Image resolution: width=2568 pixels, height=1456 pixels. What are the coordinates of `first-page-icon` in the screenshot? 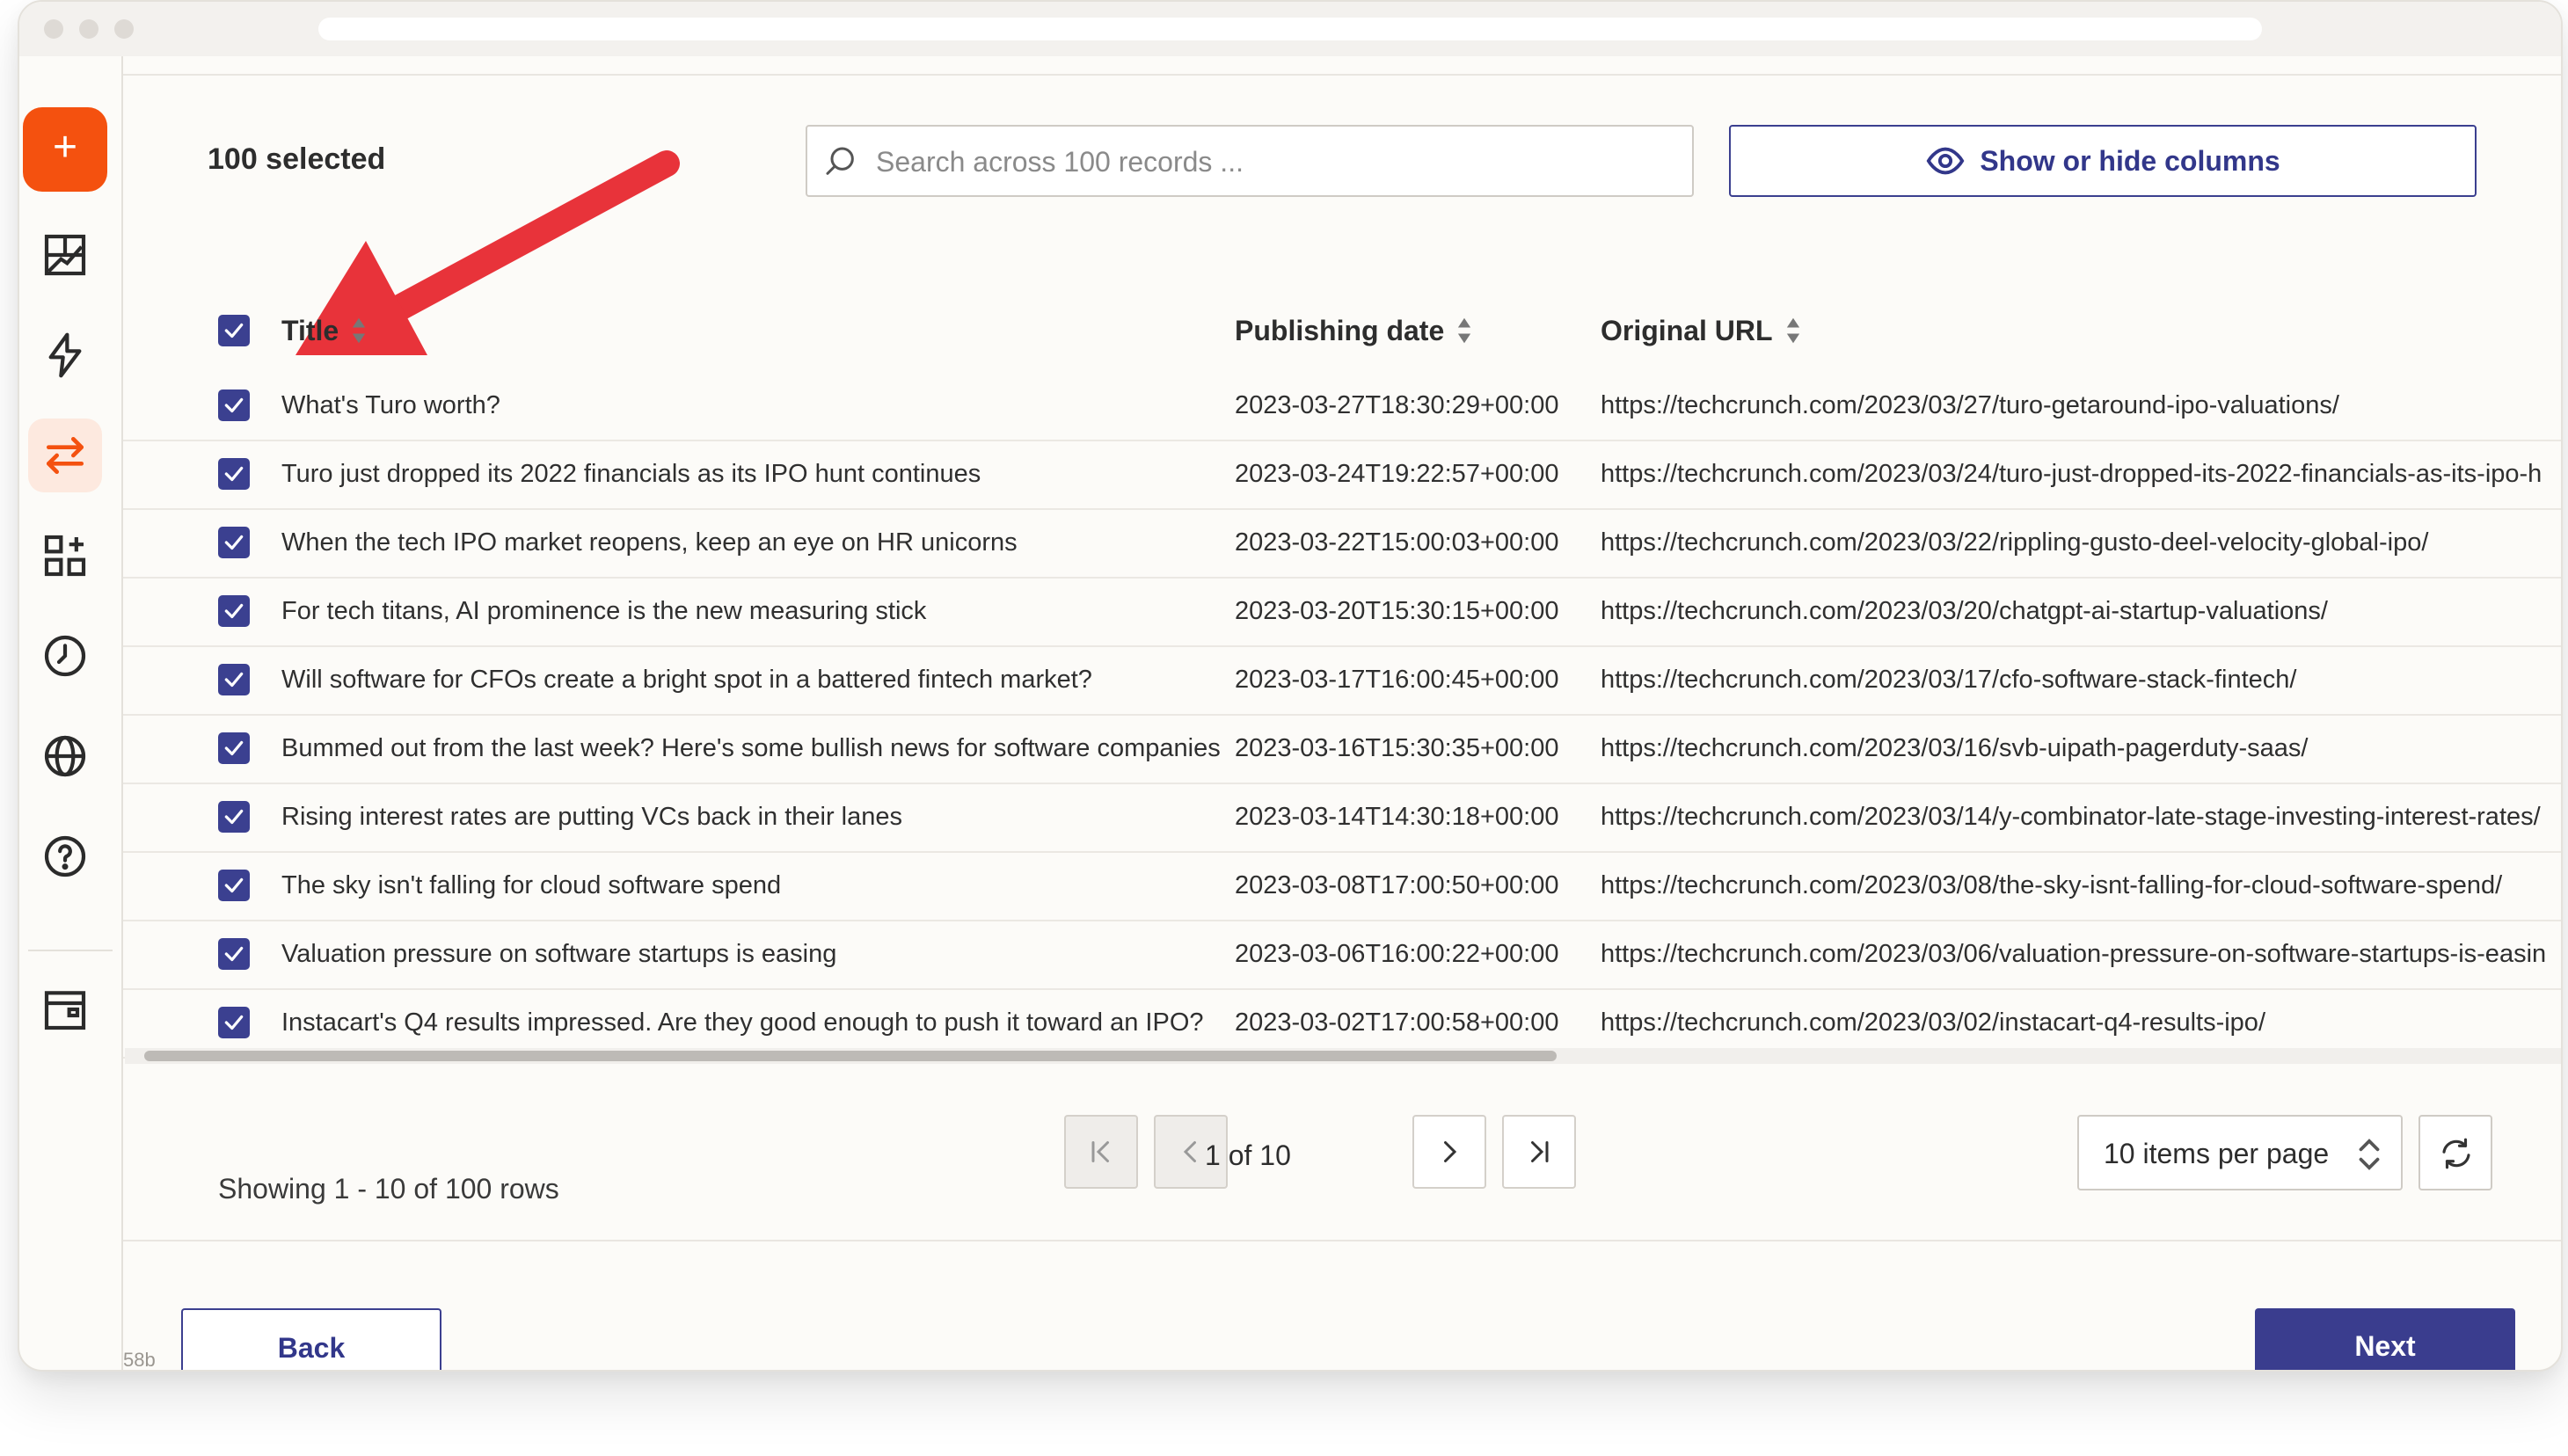 It's located at (1100, 1151).